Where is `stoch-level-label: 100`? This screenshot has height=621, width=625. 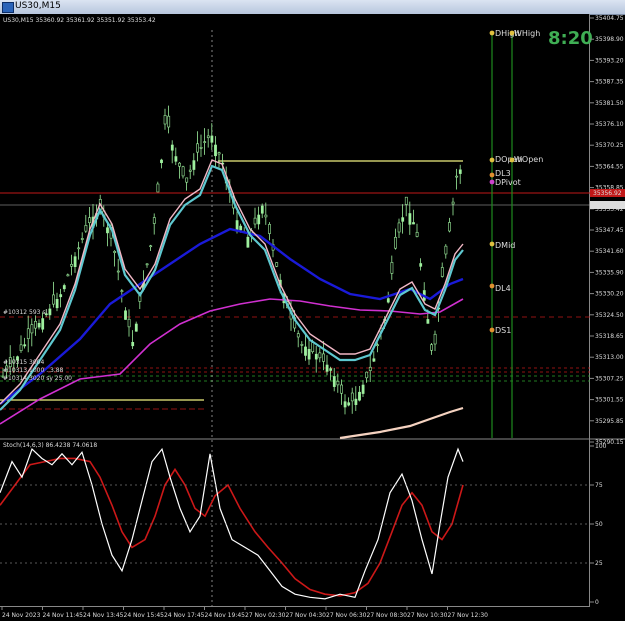 stoch-level-label: 100 is located at coordinates (601, 446).